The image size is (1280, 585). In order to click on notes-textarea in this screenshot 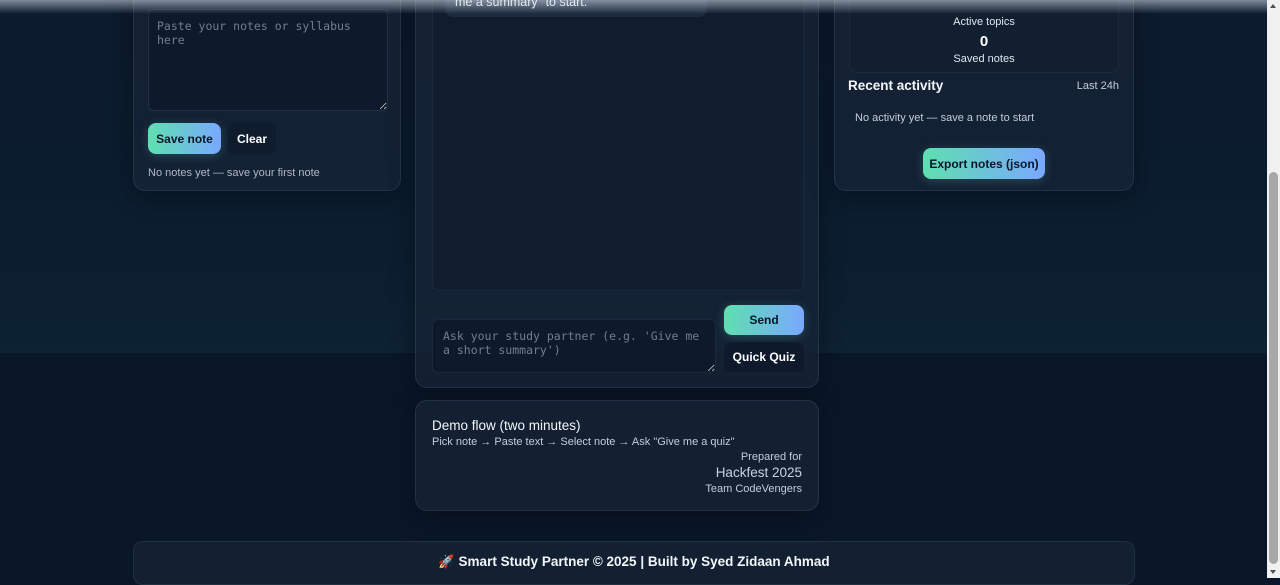, I will do `click(268, 60)`.